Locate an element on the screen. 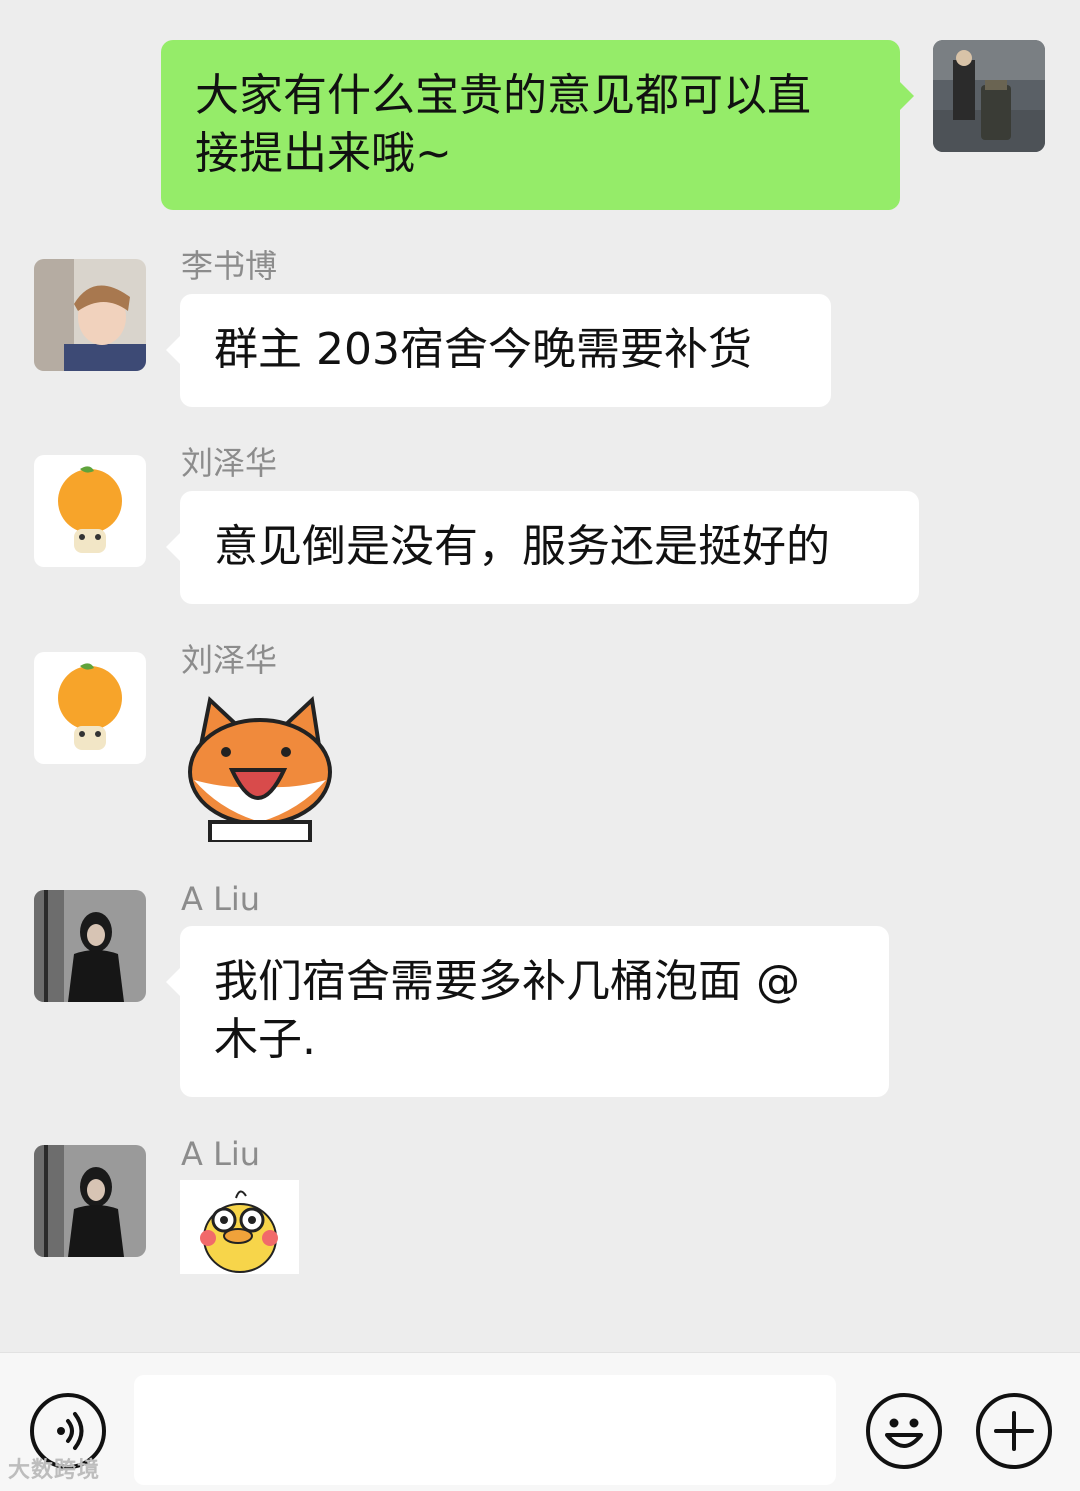 The width and height of the screenshot is (1080, 1491). outgoing-message-bubble: 大家有什么宝贵的意见都可以直 接提出来哦~ is located at coordinates (537, 125).